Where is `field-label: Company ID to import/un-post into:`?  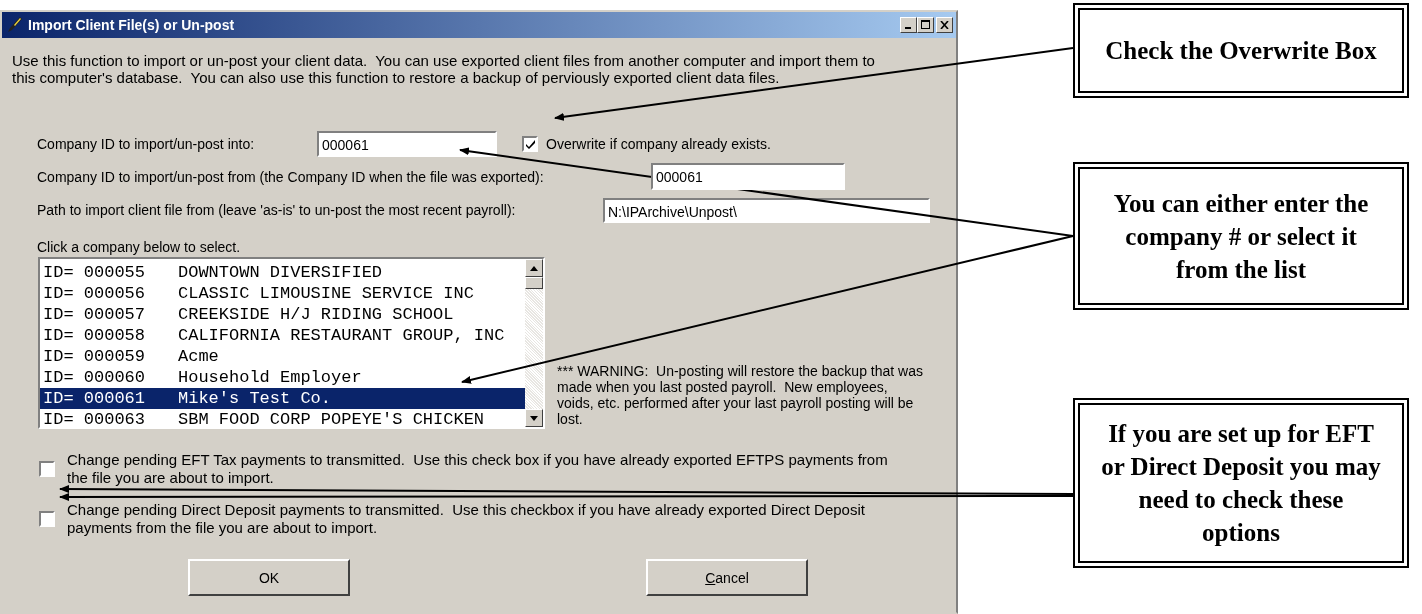
field-label: Company ID to import/un-post into: is located at coordinates (146, 144).